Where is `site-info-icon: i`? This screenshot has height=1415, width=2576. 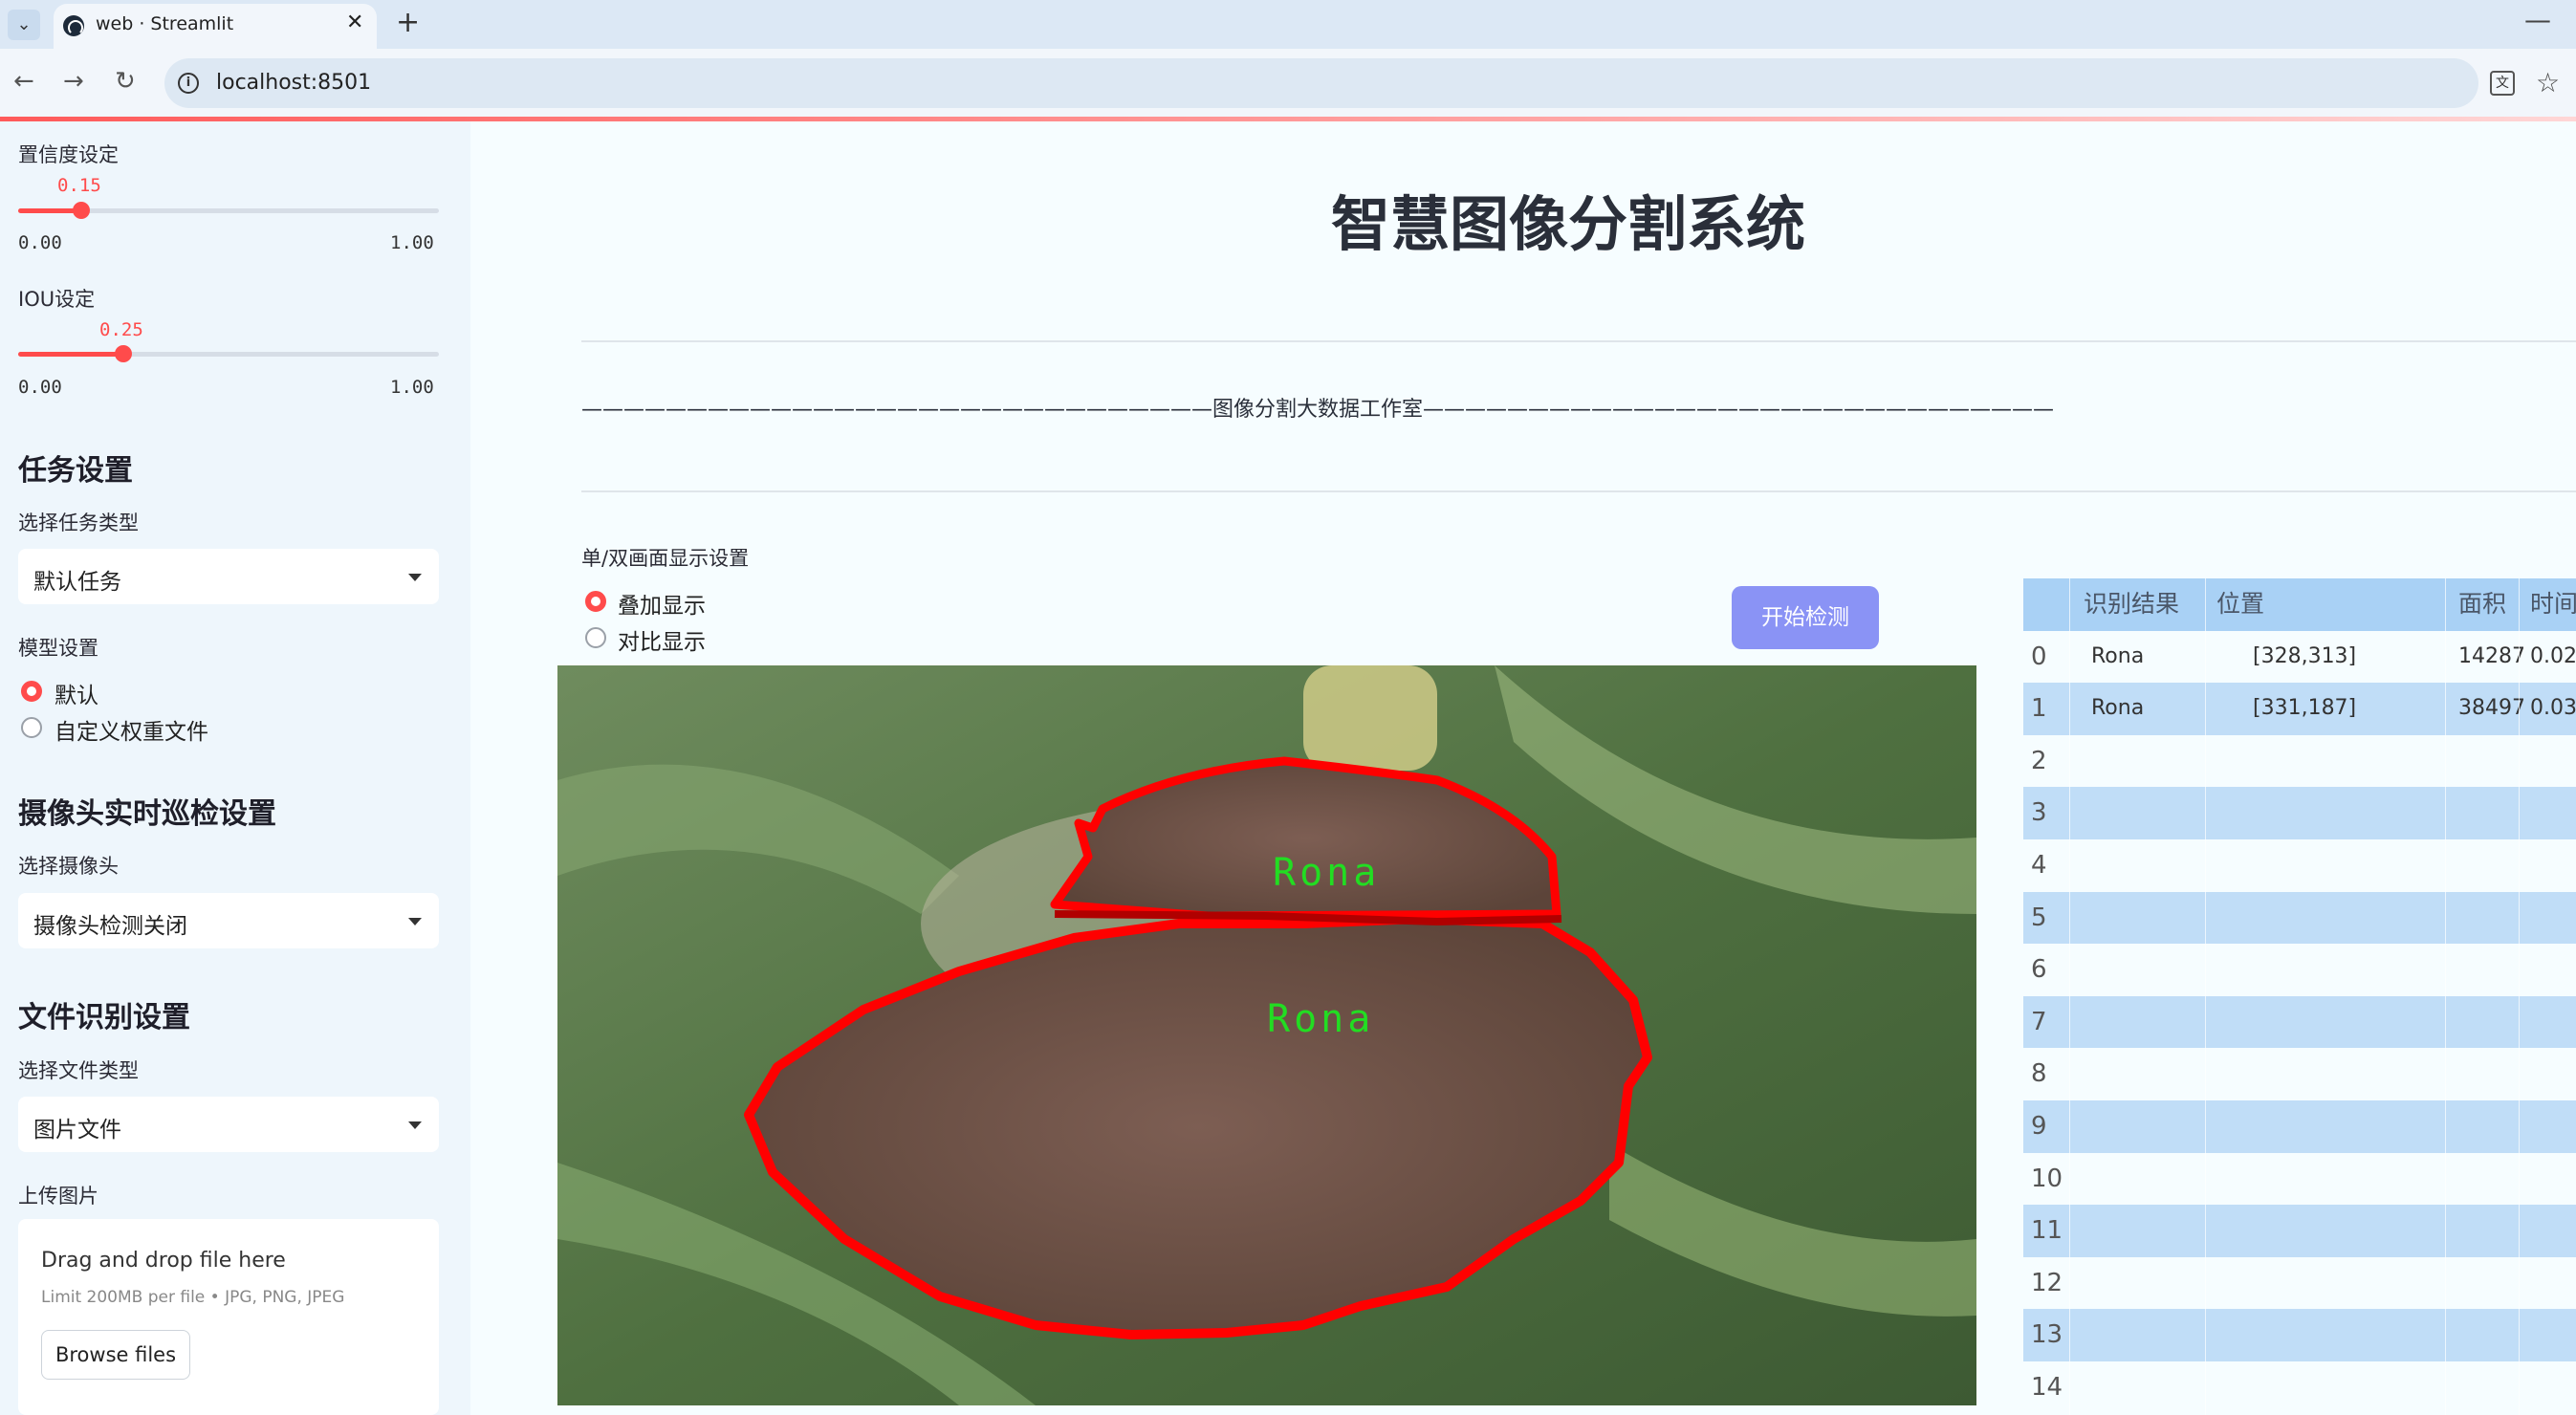 site-info-icon: i is located at coordinates (188, 83).